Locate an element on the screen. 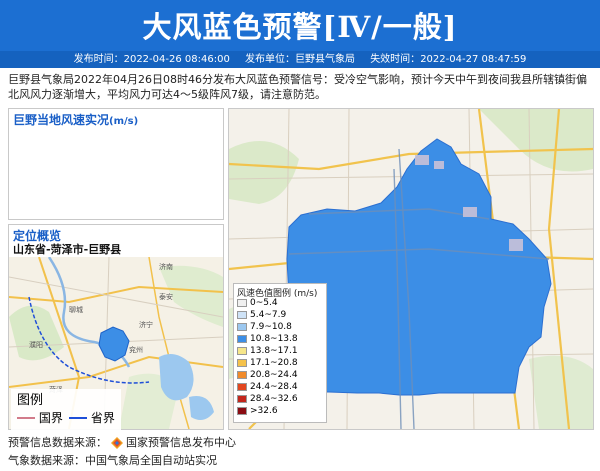 Image resolution: width=600 pixels, height=471 pixels. weather-source: 气象数据来源：中国气象局全国自动站实况 is located at coordinates (112, 460).